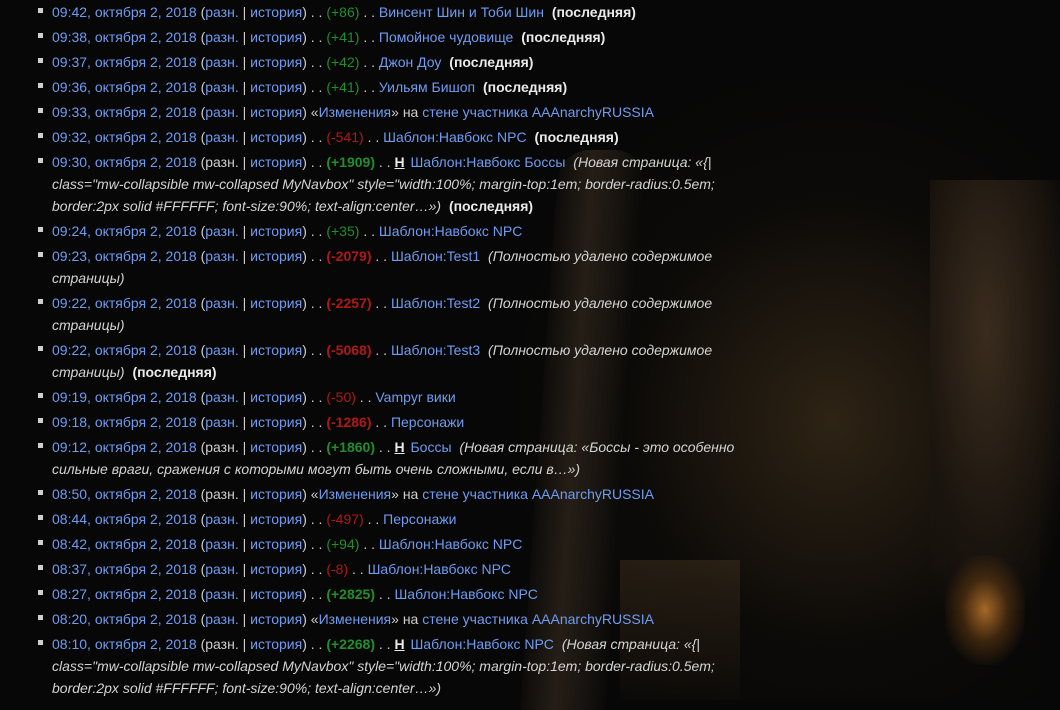 The width and height of the screenshot is (1060, 710). What do you see at coordinates (430, 447) in the screenshot?
I see `page-title-link: Боссы` at bounding box center [430, 447].